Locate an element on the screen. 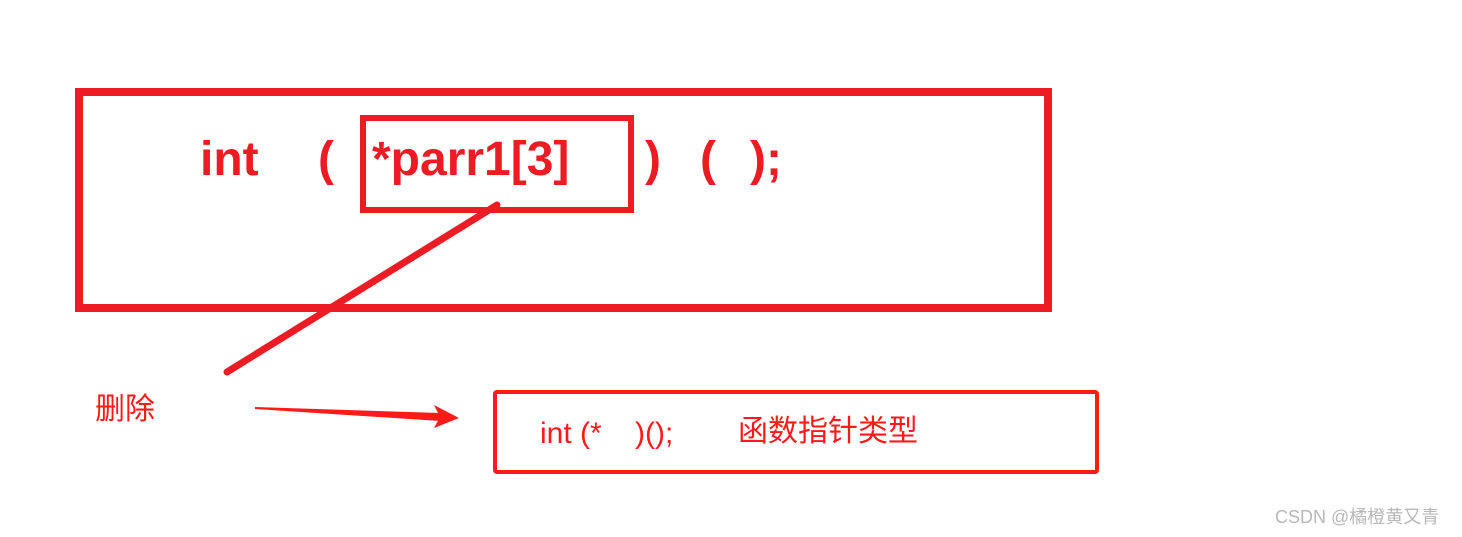  result-code: int (* )(); is located at coordinates (607, 433).